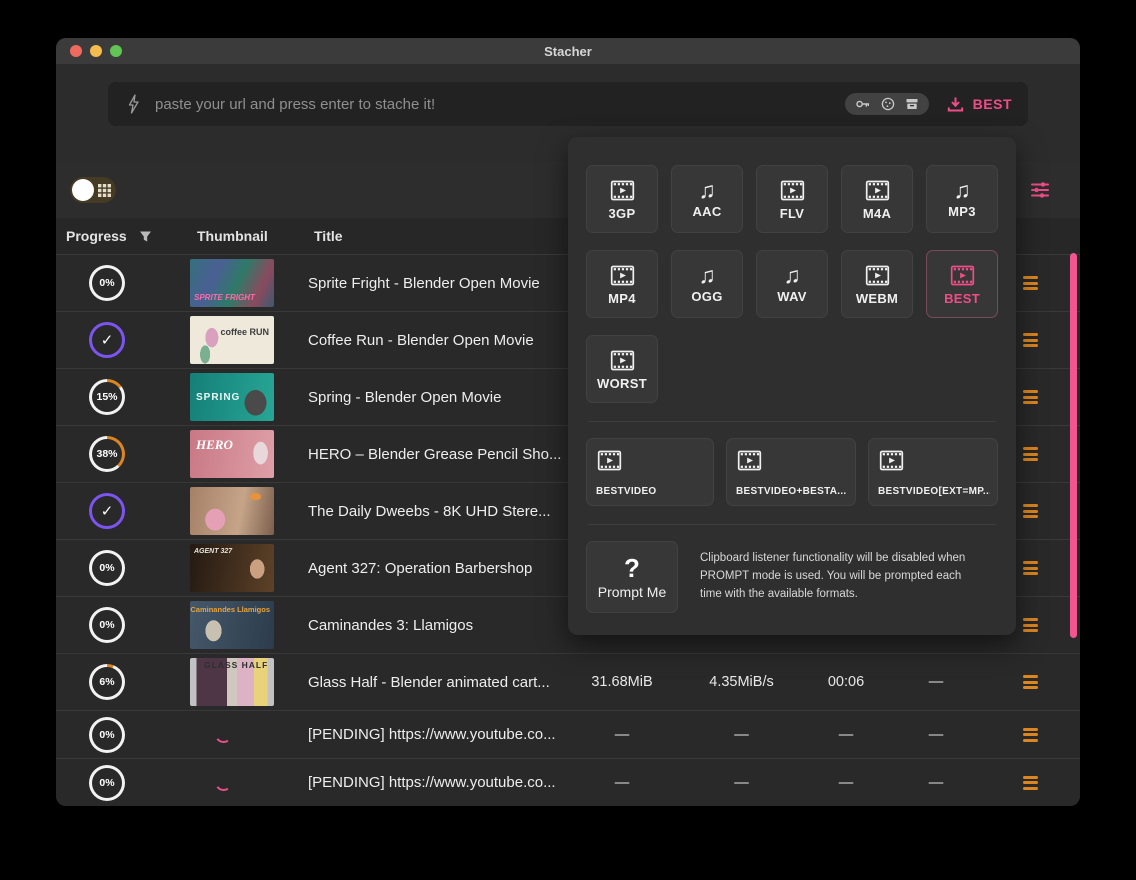  I want to click on format-label: AAC, so click(707, 211).